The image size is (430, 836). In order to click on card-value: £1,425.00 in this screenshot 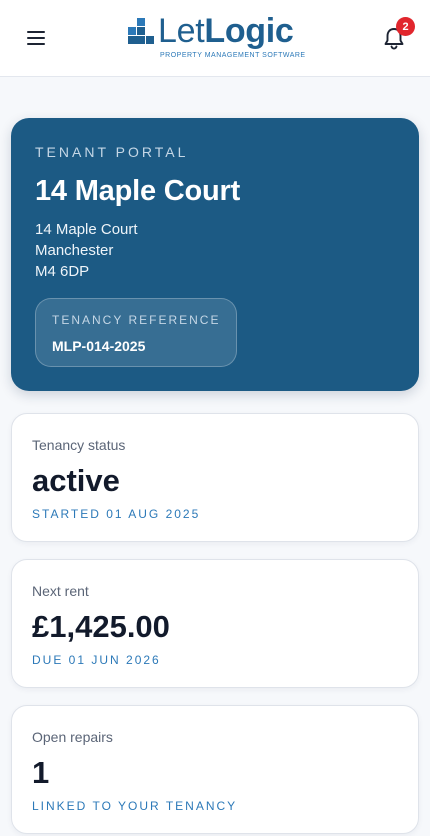, I will do `click(101, 626)`.